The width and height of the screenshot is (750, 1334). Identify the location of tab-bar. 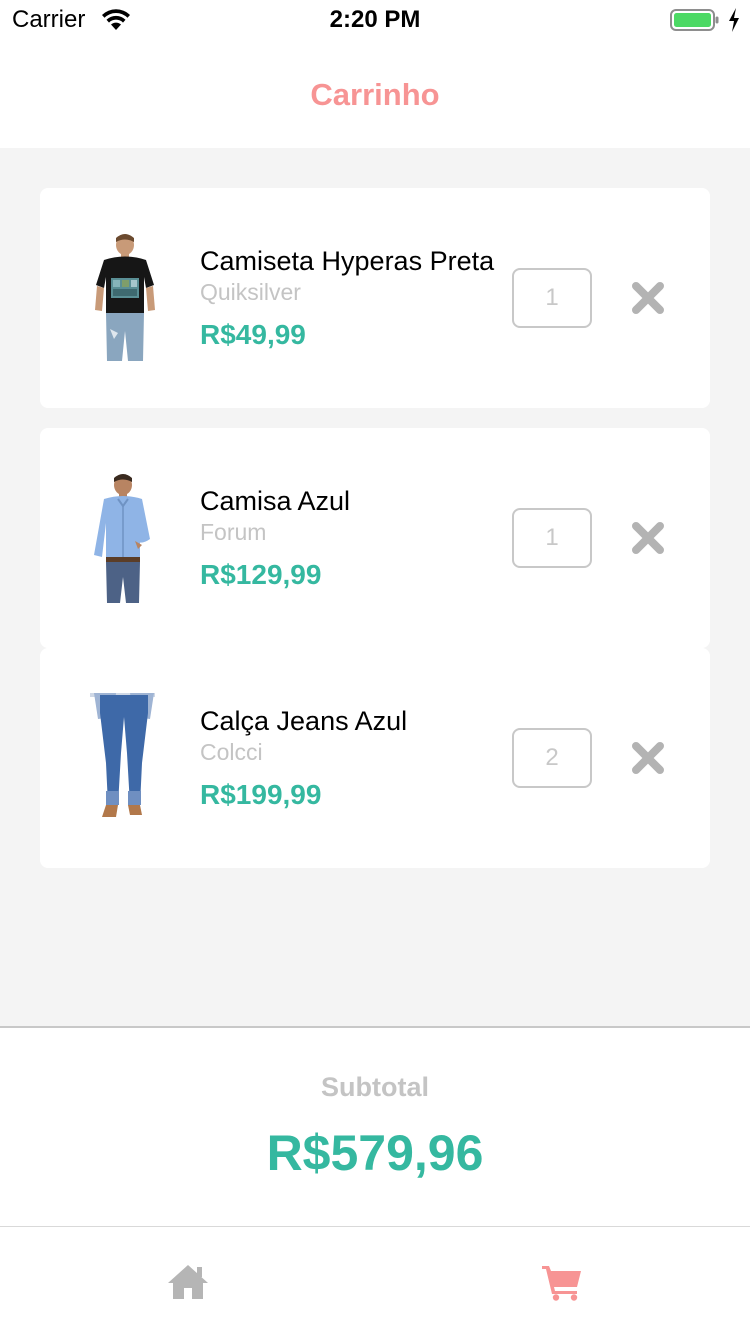
(375, 1280).